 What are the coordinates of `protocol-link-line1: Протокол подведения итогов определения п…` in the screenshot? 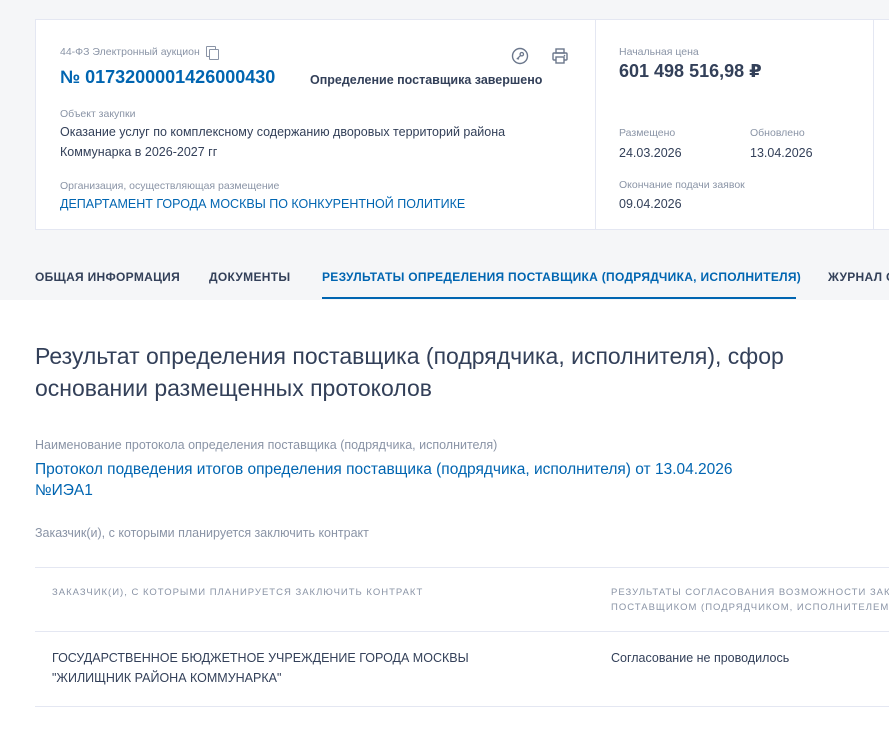 It's located at (384, 469).